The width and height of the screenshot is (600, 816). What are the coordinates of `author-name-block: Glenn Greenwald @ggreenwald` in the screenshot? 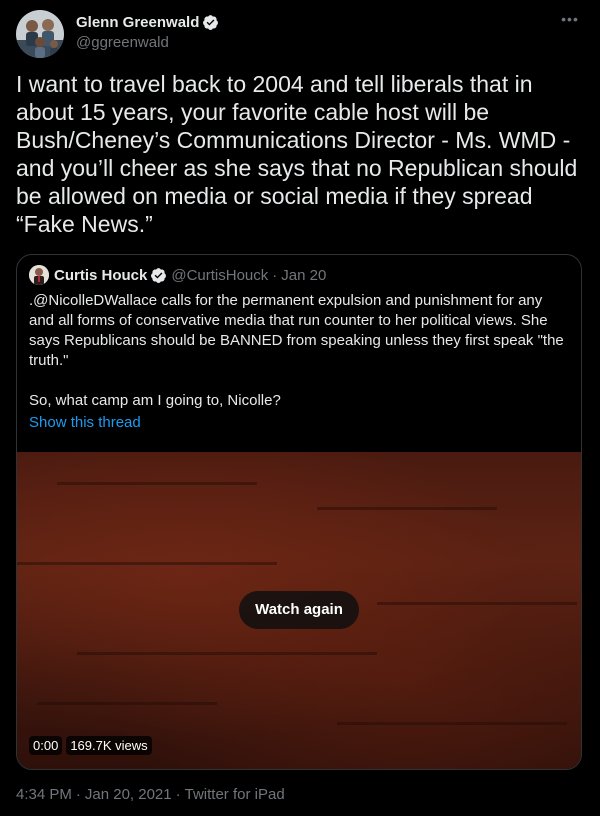 It's located at (147, 31).